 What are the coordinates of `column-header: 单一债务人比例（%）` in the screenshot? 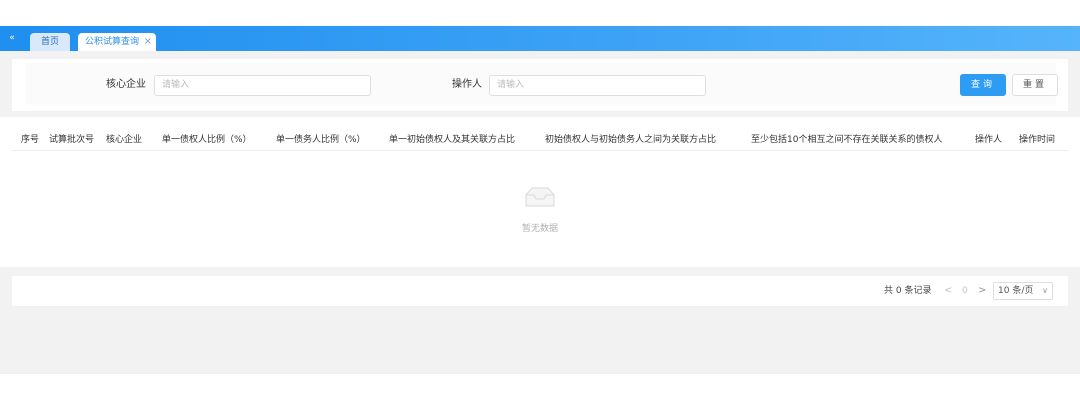 It's located at (321, 140).